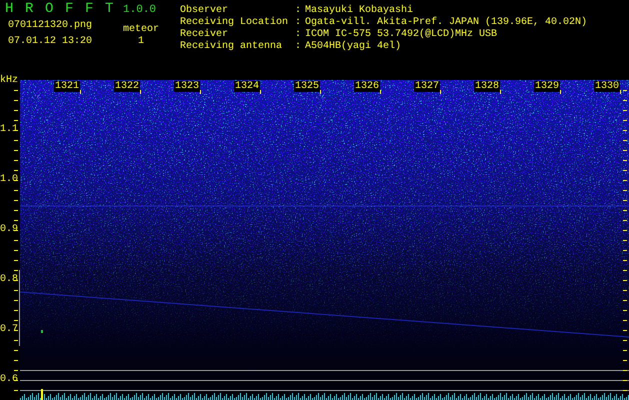 The height and width of the screenshot is (400, 629). I want to click on field-value: A504HB(yagi 4el), so click(353, 47).